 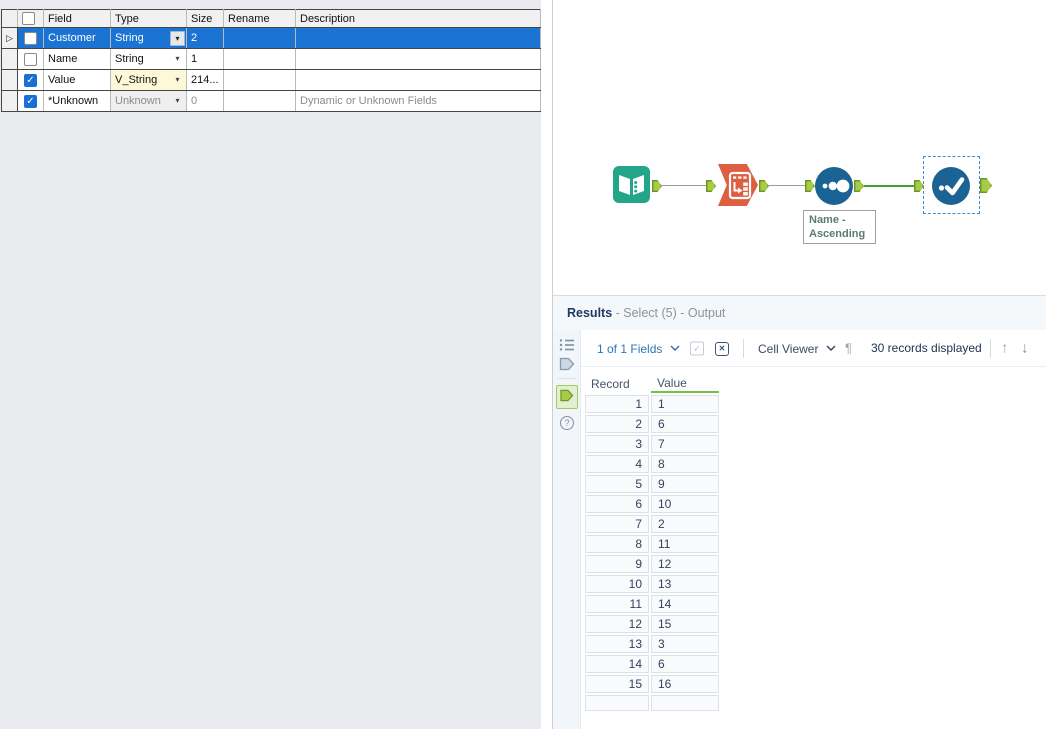 What do you see at coordinates (617, 684) in the screenshot?
I see `record-cell: 15` at bounding box center [617, 684].